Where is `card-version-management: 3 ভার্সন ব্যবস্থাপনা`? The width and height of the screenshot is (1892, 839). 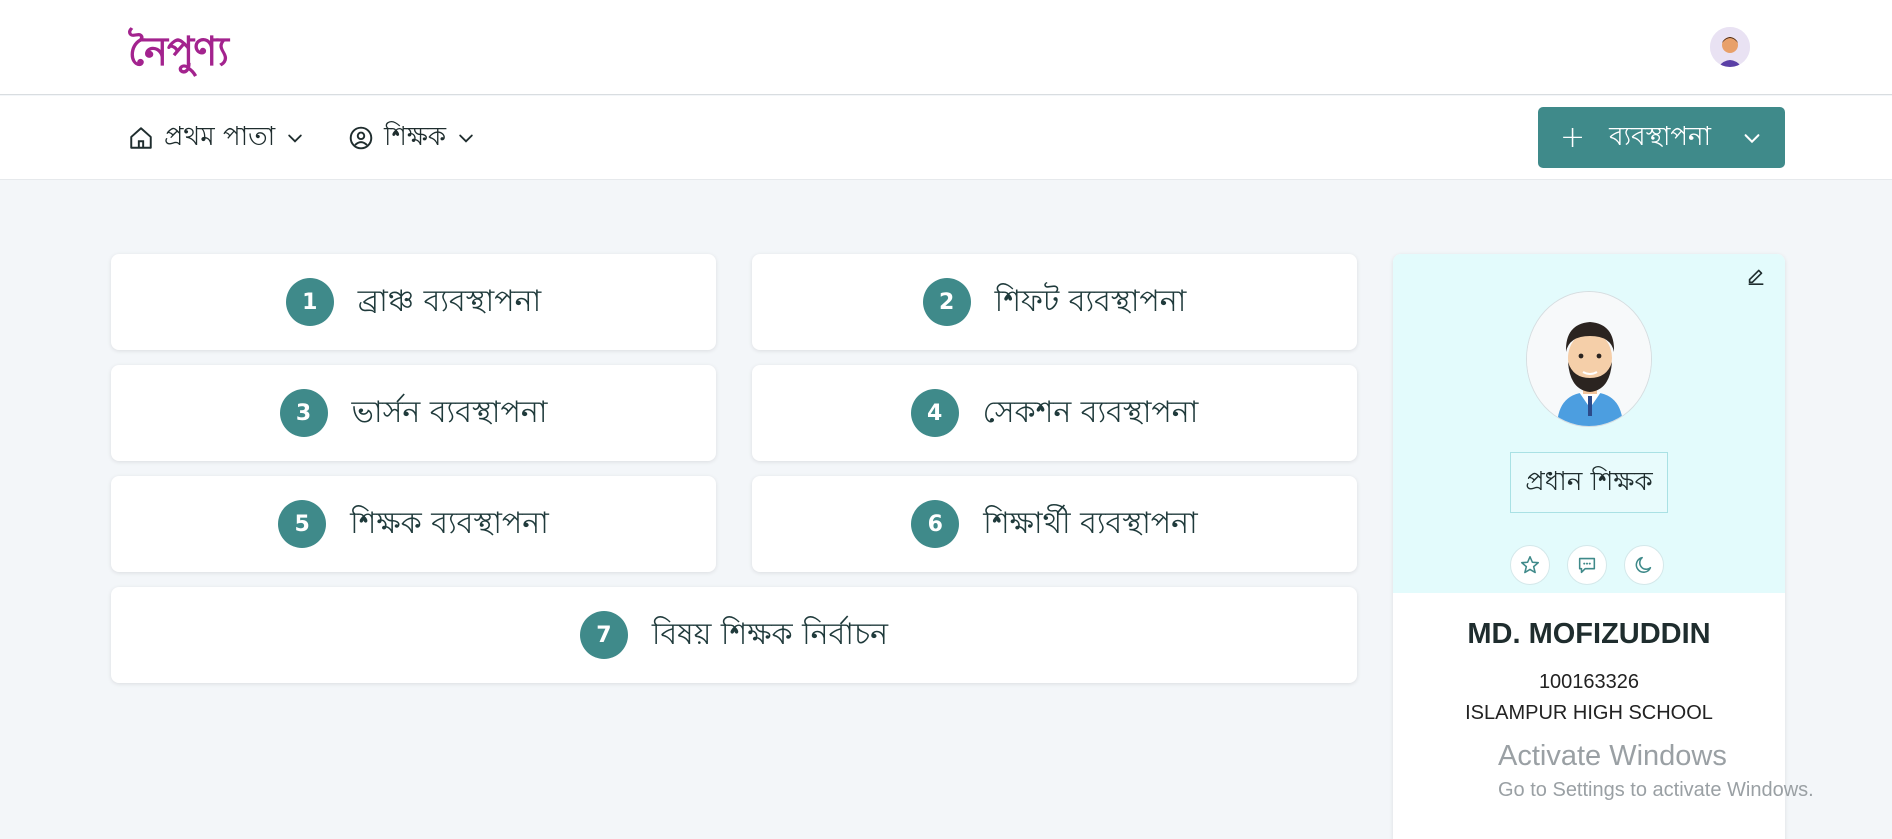
card-version-management: 3 ভার্সন ব্যবস্থাপনা is located at coordinates (413, 413).